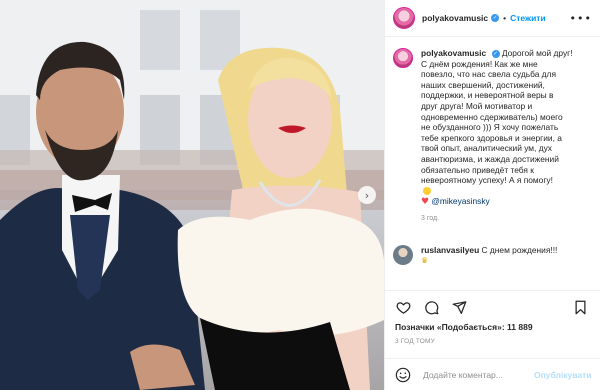 Image resolution: width=600 pixels, height=390 pixels. I want to click on caption-line: одновременно сдерживатель) моего, so click(492, 116).